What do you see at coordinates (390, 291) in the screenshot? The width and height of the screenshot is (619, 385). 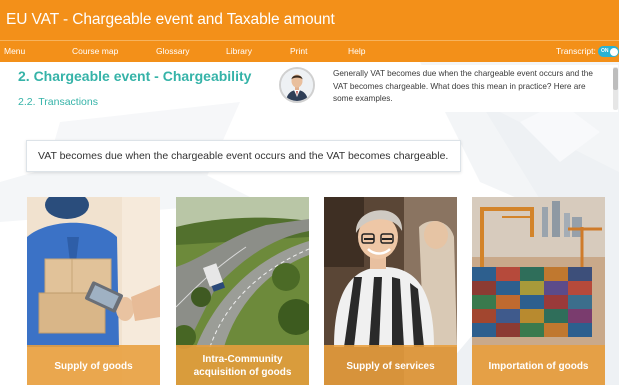 I see `card-supply-of-services: Supply of services` at bounding box center [390, 291].